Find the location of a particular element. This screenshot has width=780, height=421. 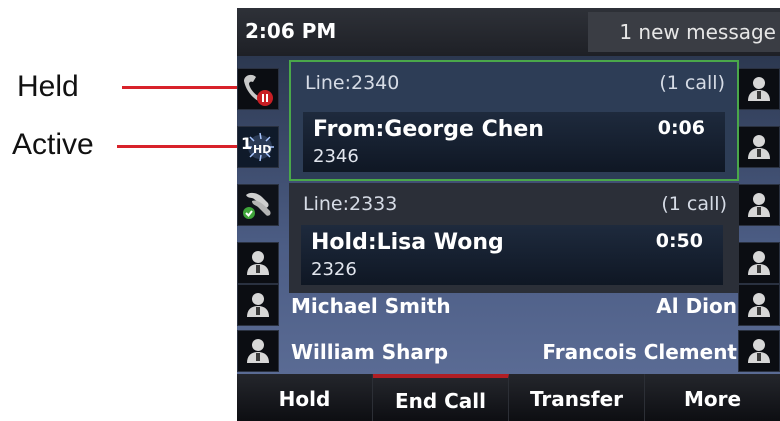

held-call-icon is located at coordinates (258, 89).